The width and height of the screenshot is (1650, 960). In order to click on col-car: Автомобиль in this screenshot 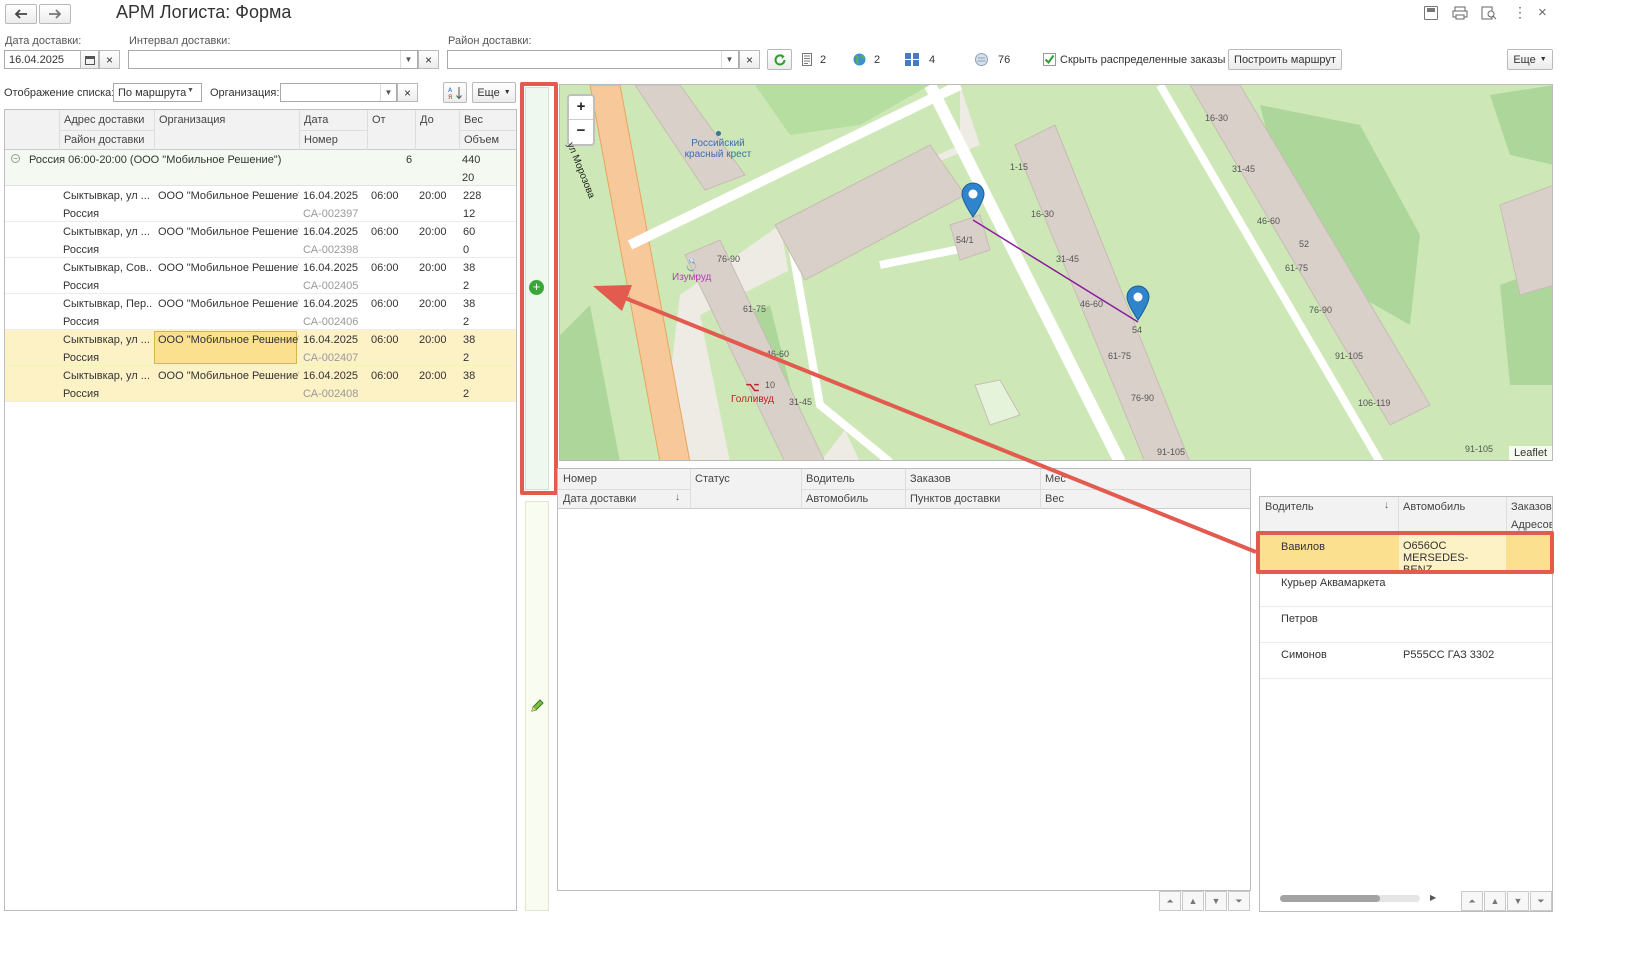, I will do `click(1452, 507)`.